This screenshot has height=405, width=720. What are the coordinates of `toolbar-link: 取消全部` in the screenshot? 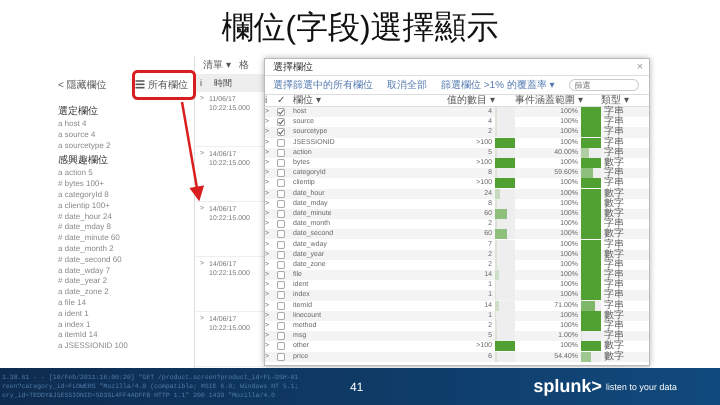 It's located at (407, 85).